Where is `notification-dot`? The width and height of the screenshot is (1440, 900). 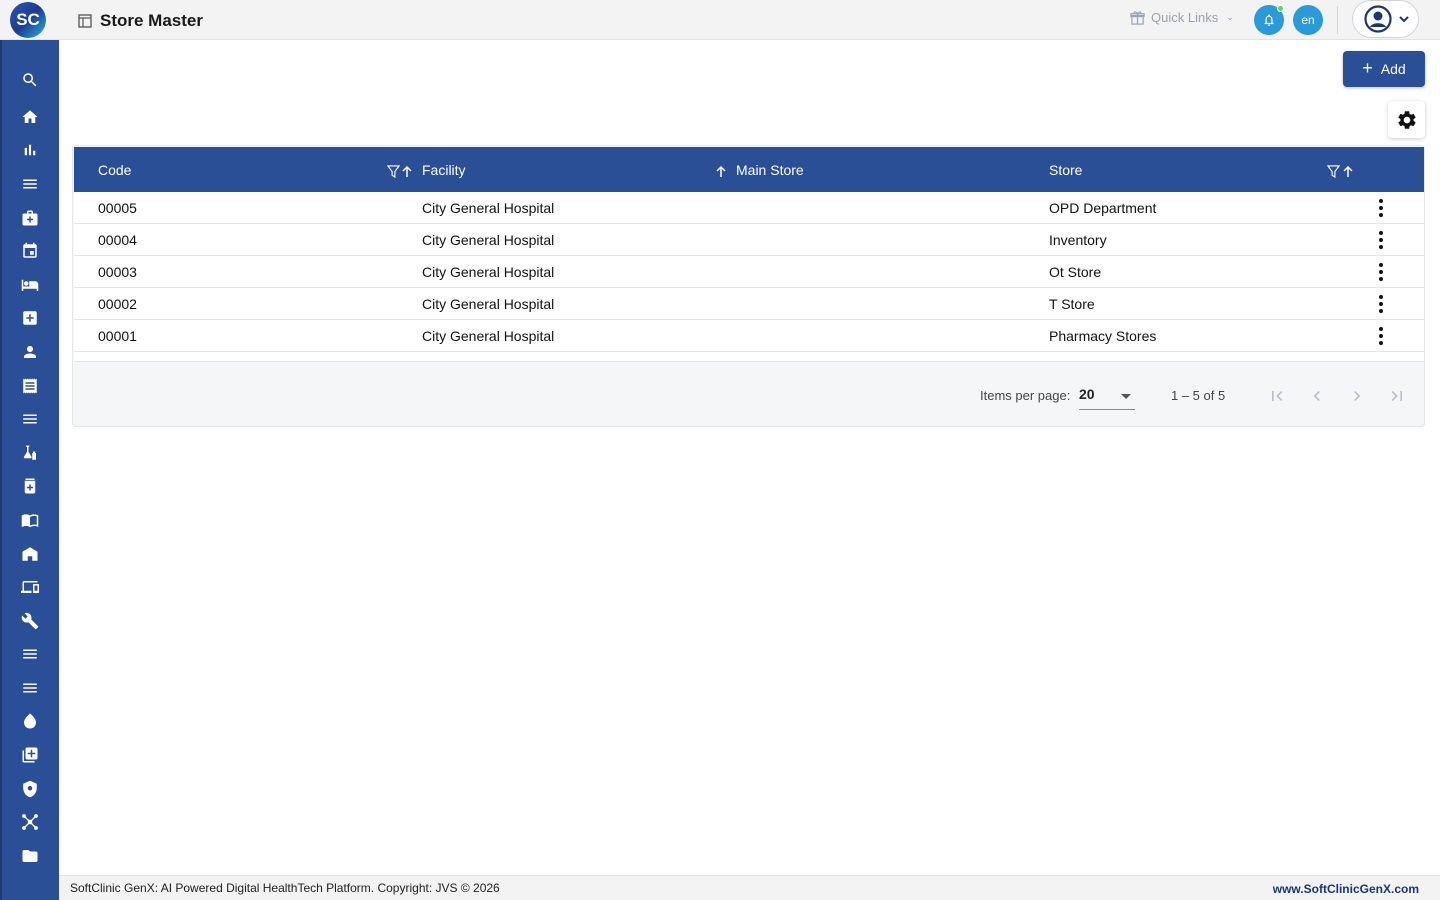
notification-dot is located at coordinates (1280, 8).